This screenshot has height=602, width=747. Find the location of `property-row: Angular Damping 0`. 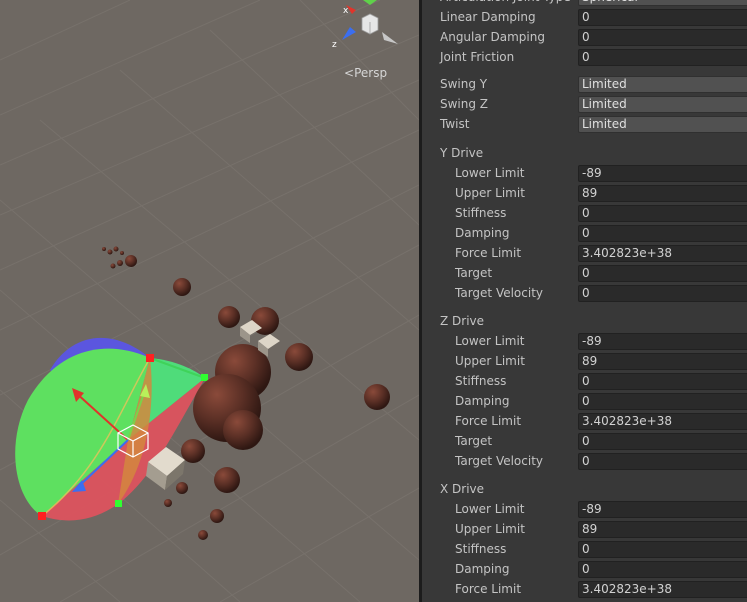

property-row: Angular Damping 0 is located at coordinates (584, 38).